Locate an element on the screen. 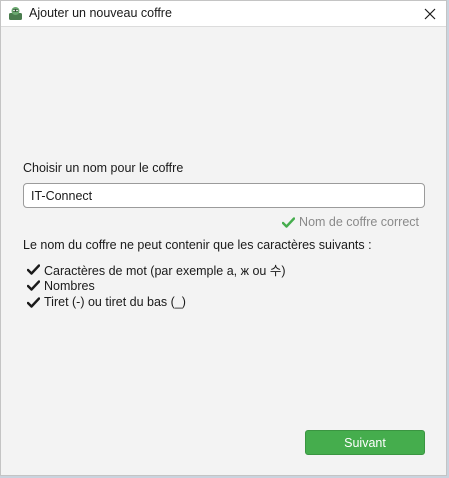 This screenshot has height=478, width=449. rule-label: Tiret (-) ou tiret du bas (_) is located at coordinates (115, 302).